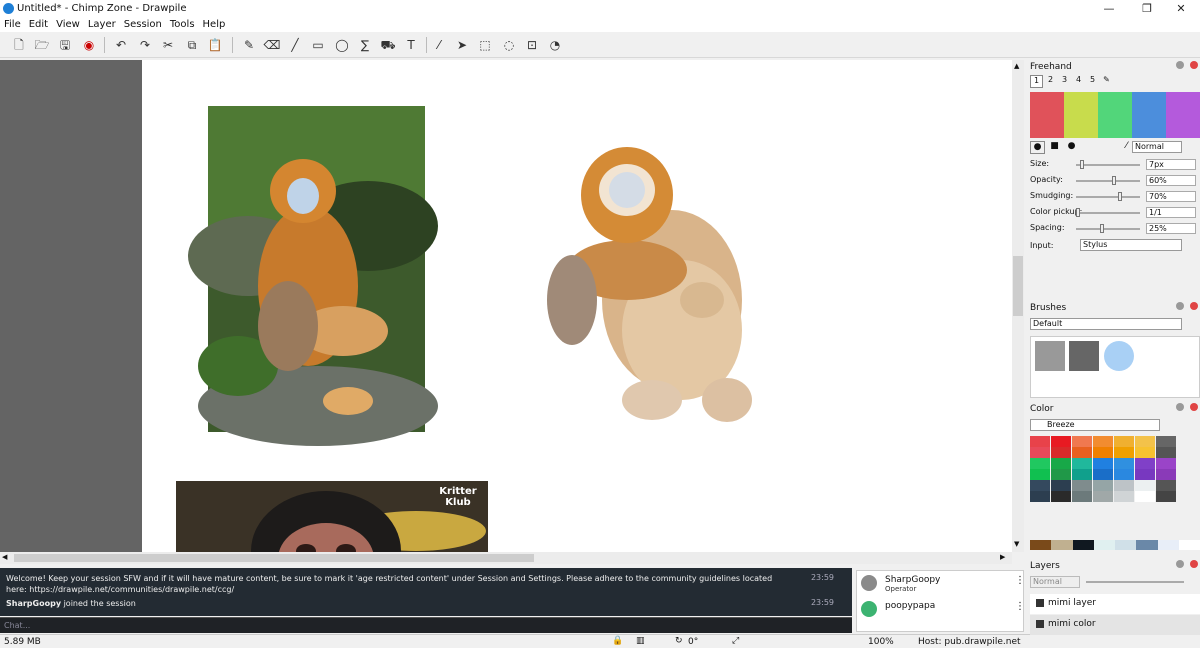 The image size is (1200, 648). What do you see at coordinates (939, 610) in the screenshot?
I see `user-item: poopypapa` at bounding box center [939, 610].